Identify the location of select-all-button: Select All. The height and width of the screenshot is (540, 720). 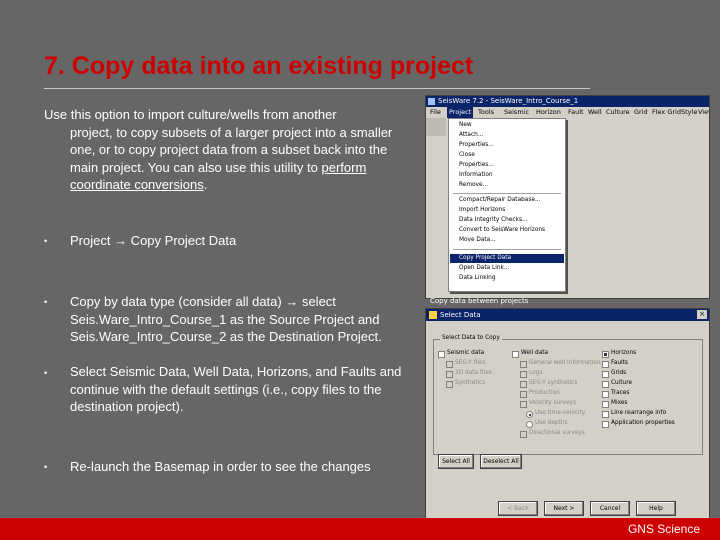
(456, 461).